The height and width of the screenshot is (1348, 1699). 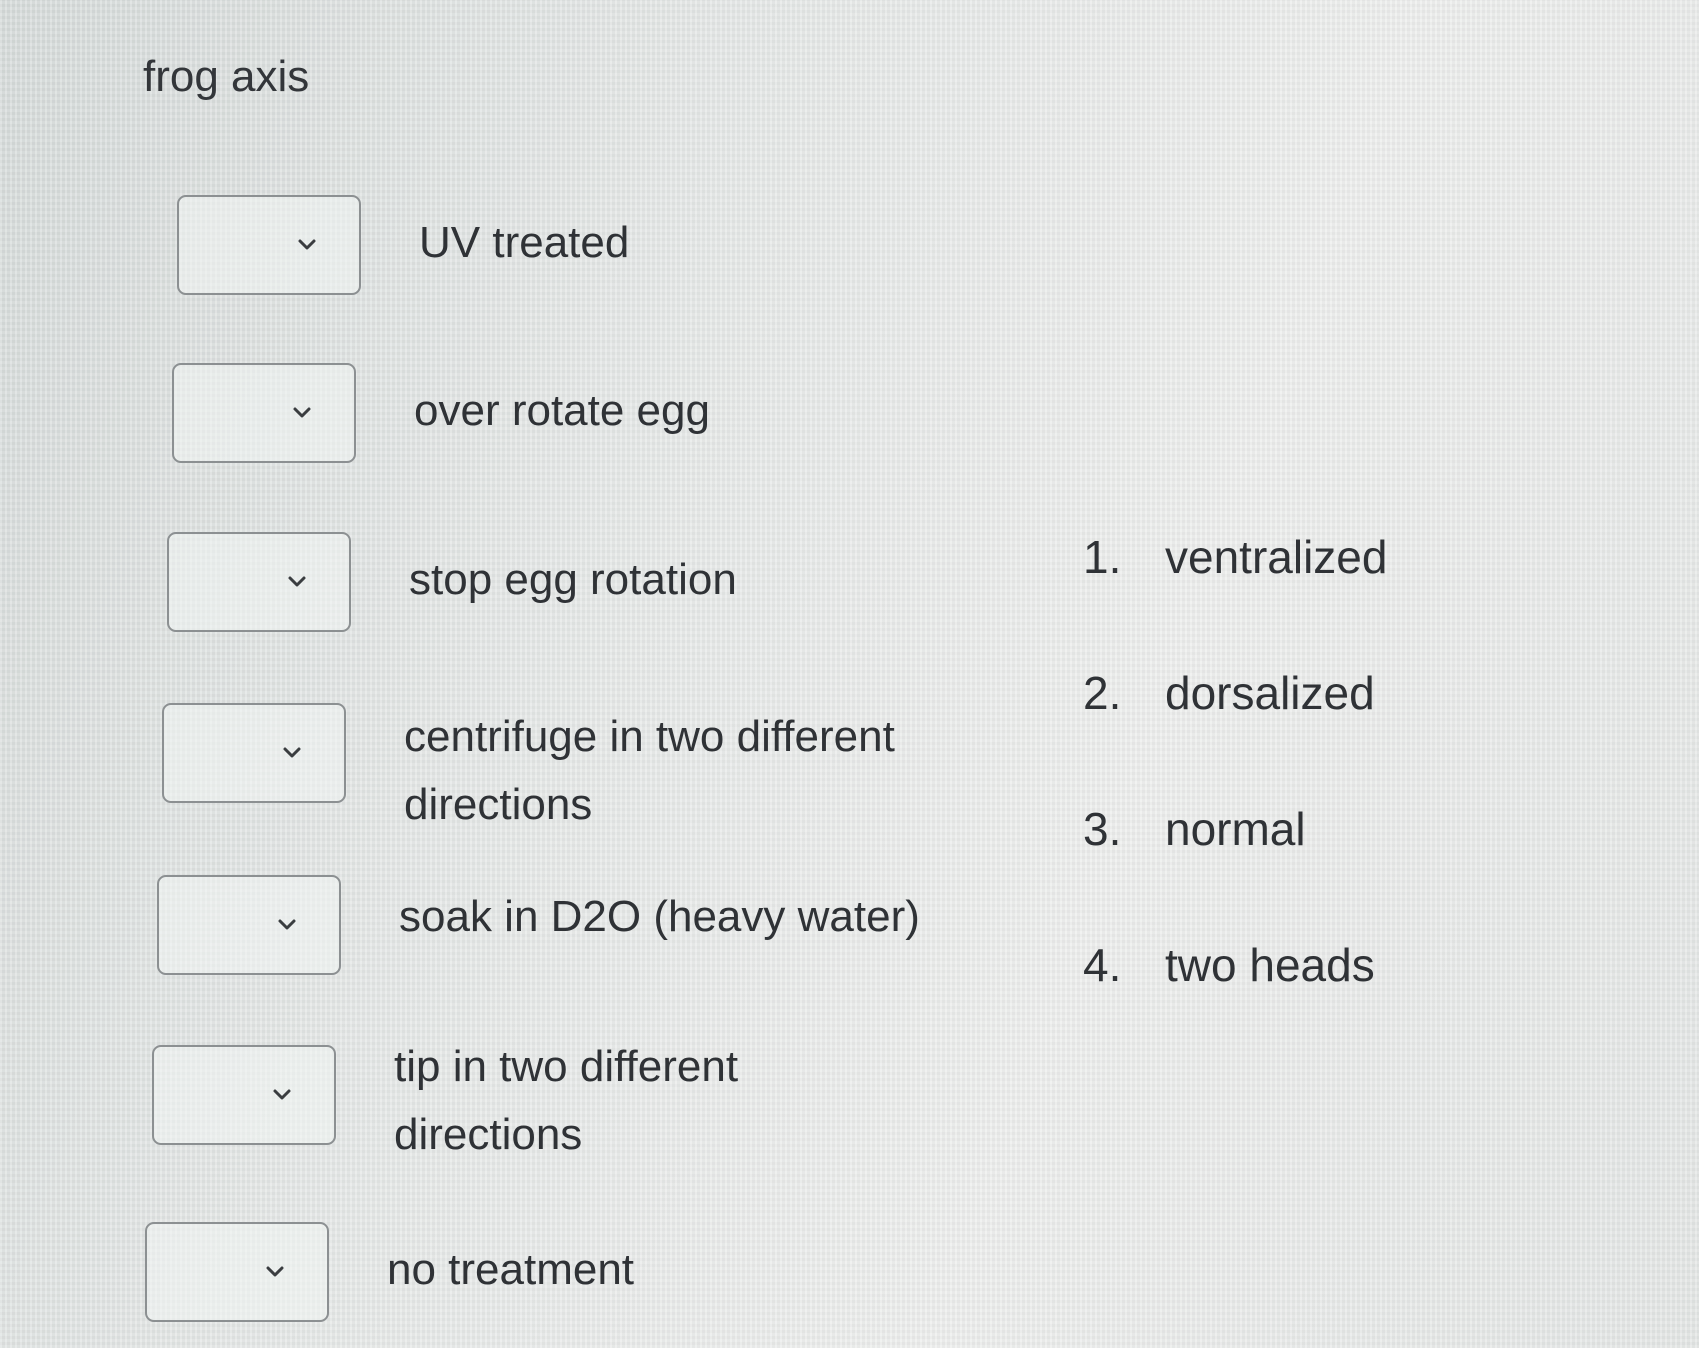 I want to click on question-title: frog axis, so click(x=226, y=76).